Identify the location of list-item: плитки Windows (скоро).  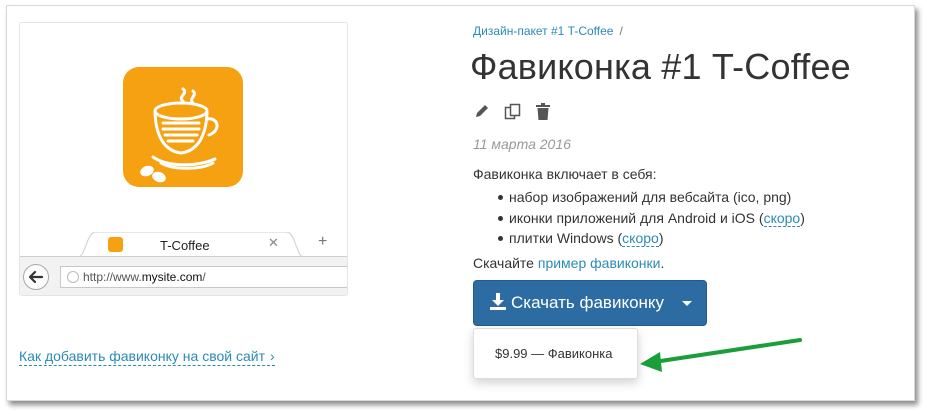
(639, 238).